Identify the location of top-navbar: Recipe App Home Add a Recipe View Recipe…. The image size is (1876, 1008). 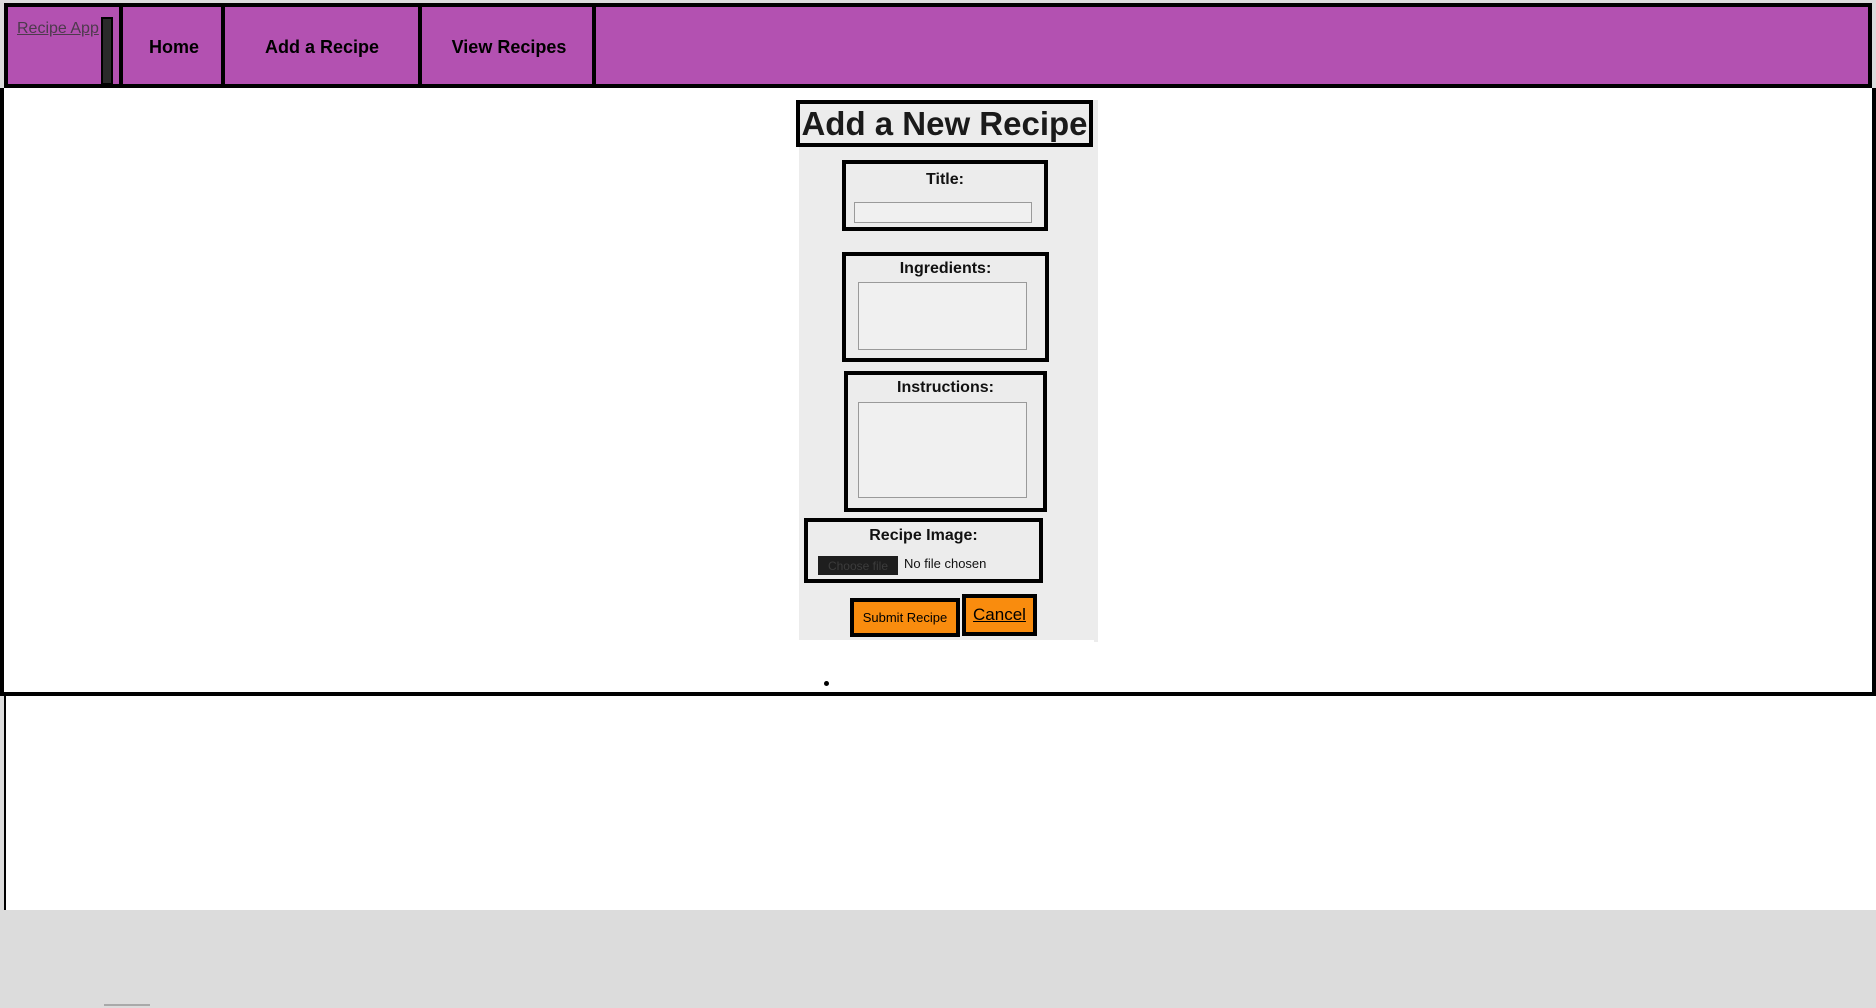
(938, 49).